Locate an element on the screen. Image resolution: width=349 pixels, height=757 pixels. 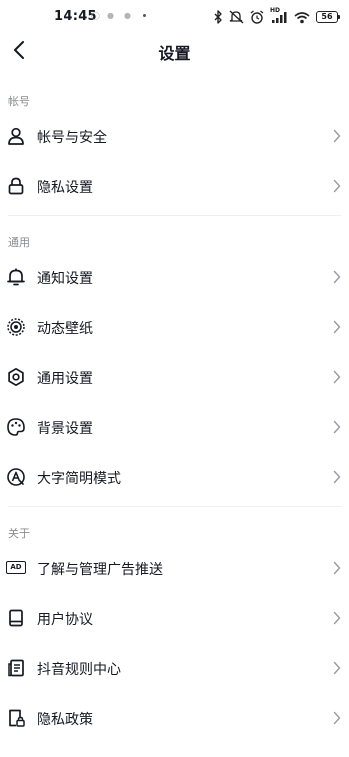
menu-item-background-settings: 背景设置 is located at coordinates (174, 427).